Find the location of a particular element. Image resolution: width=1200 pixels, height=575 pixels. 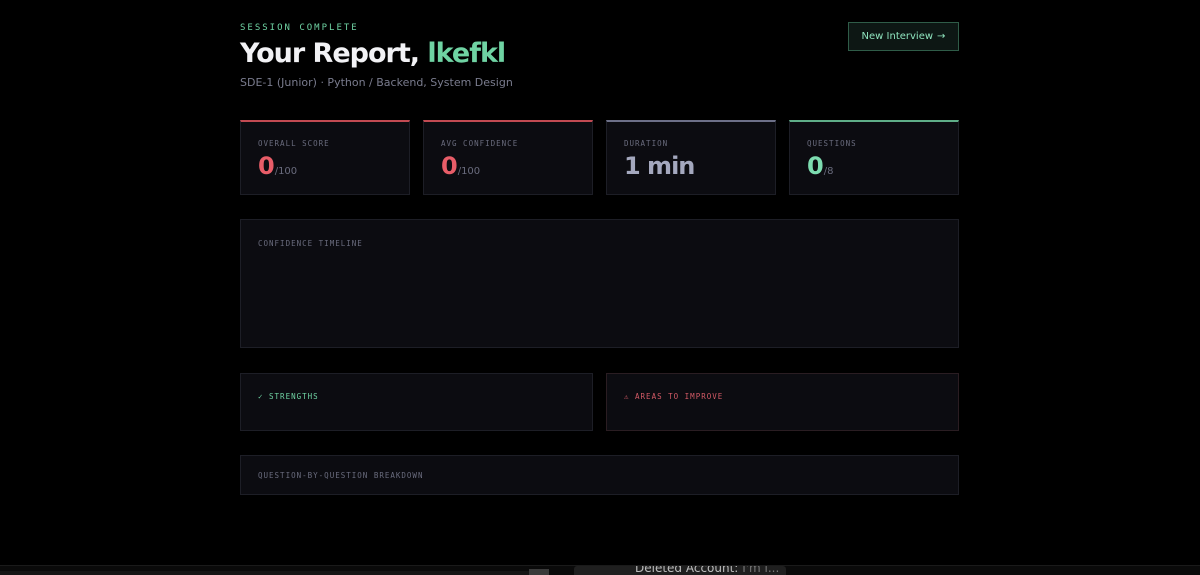

confidence-timeline-label: CONFIDENCE TIMELINE is located at coordinates (310, 243).